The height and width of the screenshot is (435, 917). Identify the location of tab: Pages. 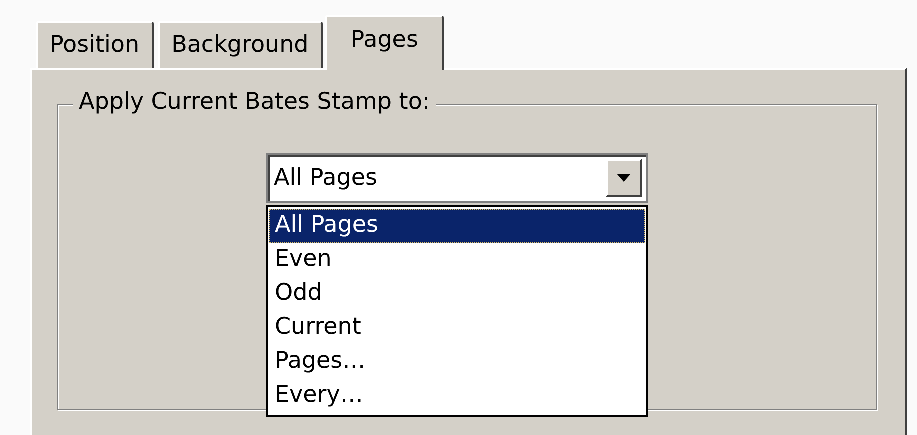
(384, 42).